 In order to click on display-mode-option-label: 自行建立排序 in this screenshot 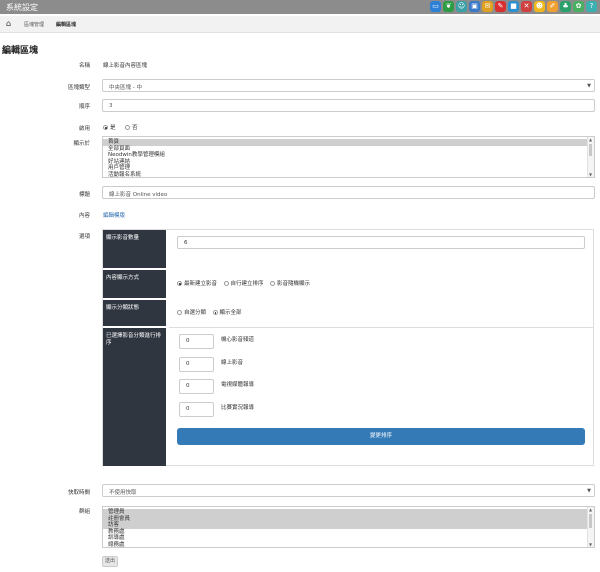, I will do `click(247, 284)`.